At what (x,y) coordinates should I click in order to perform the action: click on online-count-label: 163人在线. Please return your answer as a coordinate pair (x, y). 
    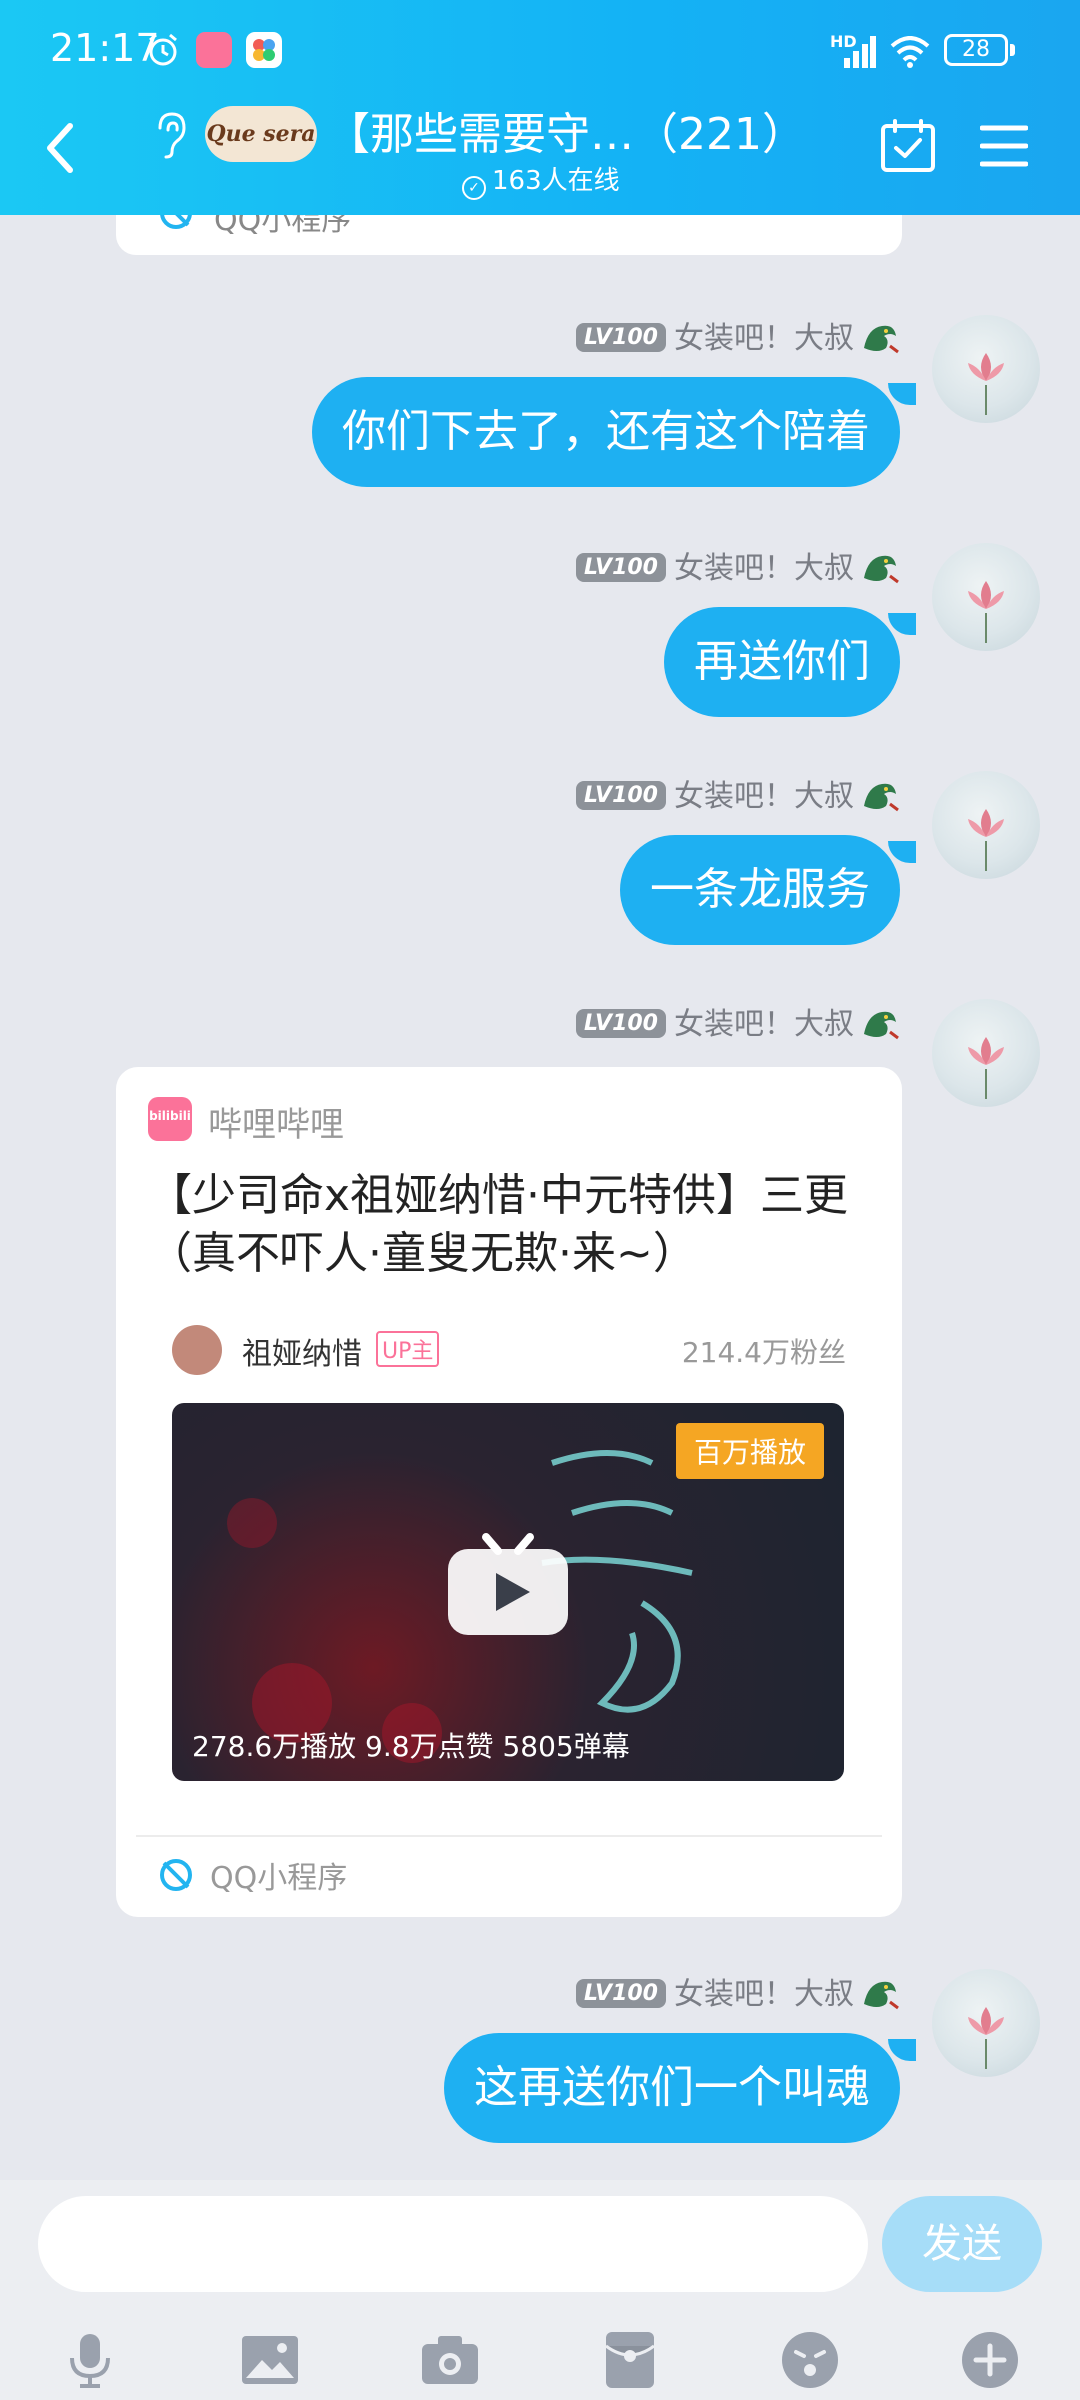
    Looking at the image, I should click on (556, 181).